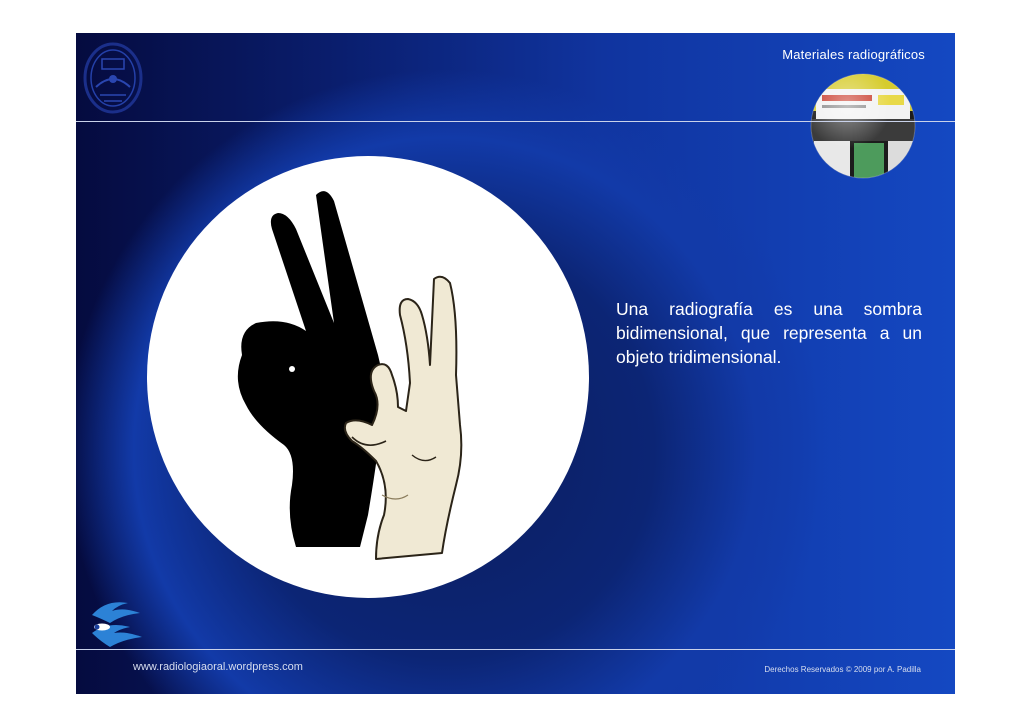  I want to click on university-seal-icon, so click(113, 78).